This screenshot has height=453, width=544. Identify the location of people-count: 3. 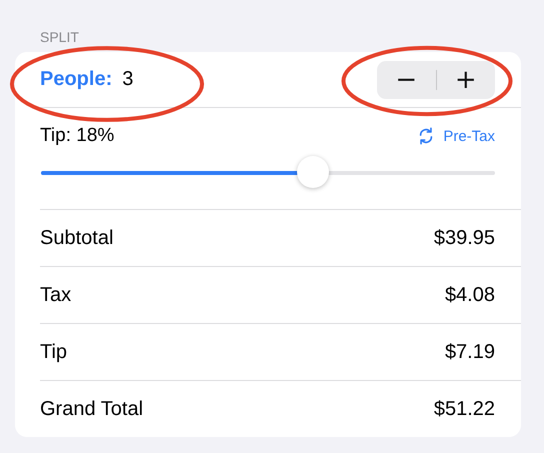
(128, 79).